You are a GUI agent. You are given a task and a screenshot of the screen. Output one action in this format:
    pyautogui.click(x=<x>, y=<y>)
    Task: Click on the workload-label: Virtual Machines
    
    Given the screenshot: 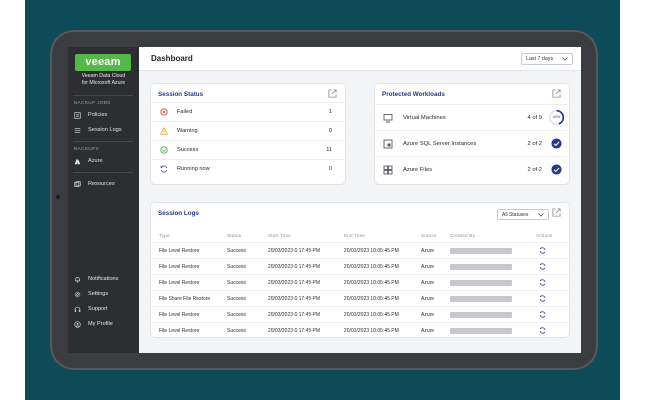 What is the action you would take?
    pyautogui.click(x=424, y=117)
    